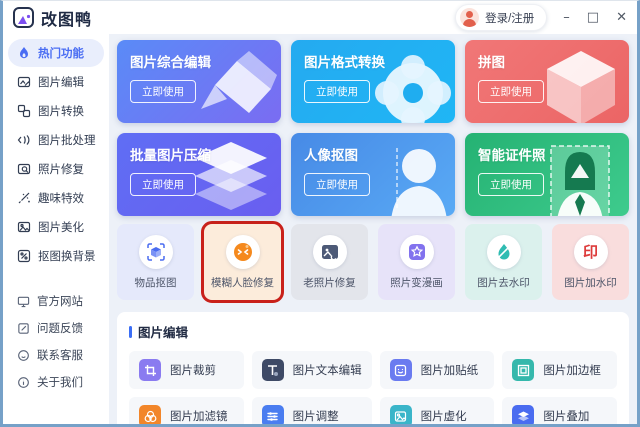 The height and width of the screenshot is (427, 640). Describe the element at coordinates (155, 282) in the screenshot. I see `quick-card-label: 物品抠图` at that location.